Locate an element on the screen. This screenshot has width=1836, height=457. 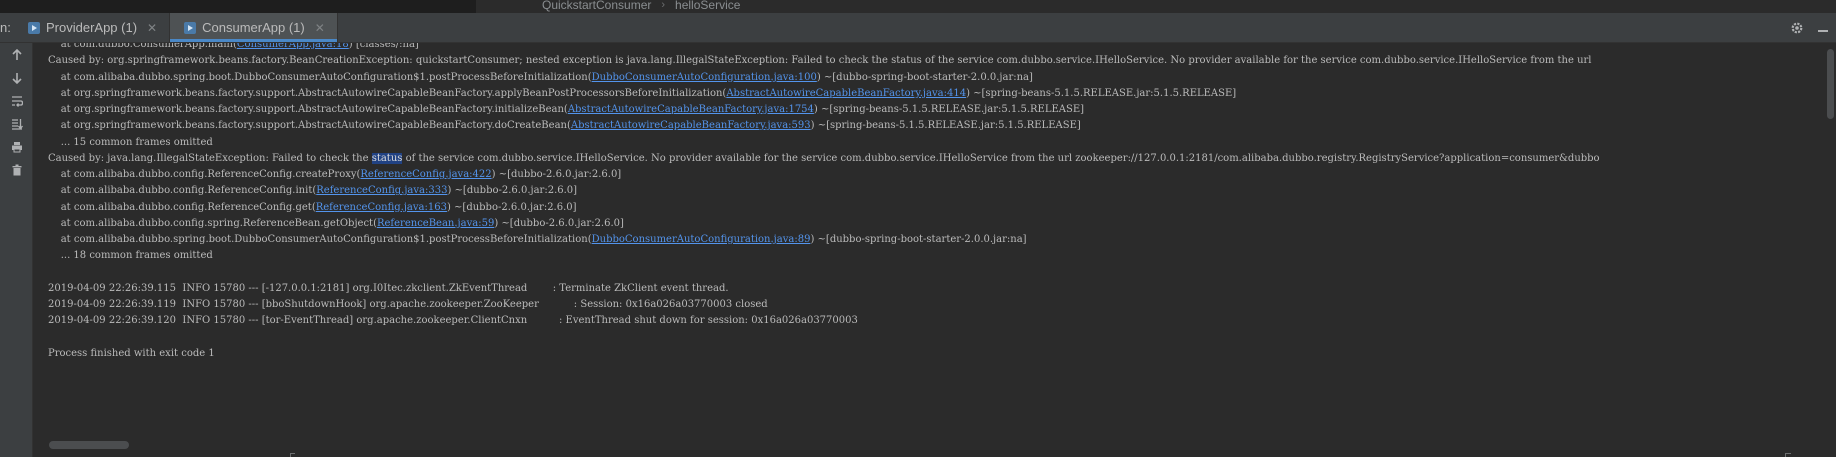
vertical-scrollbar-thumb is located at coordinates (1830, 84).